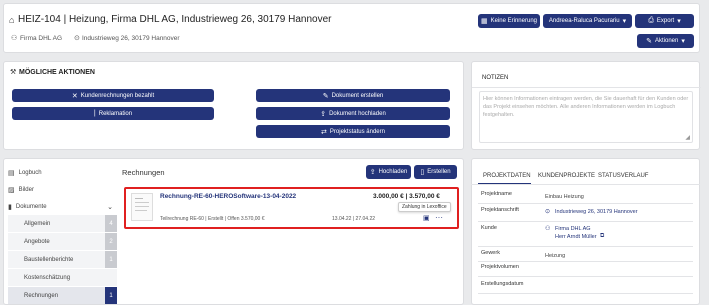 Image resolution: width=709 pixels, height=305 pixels. Describe the element at coordinates (354, 219) in the screenshot. I see `invoice-dates: 13.04.22 | 27.04.22` at that location.